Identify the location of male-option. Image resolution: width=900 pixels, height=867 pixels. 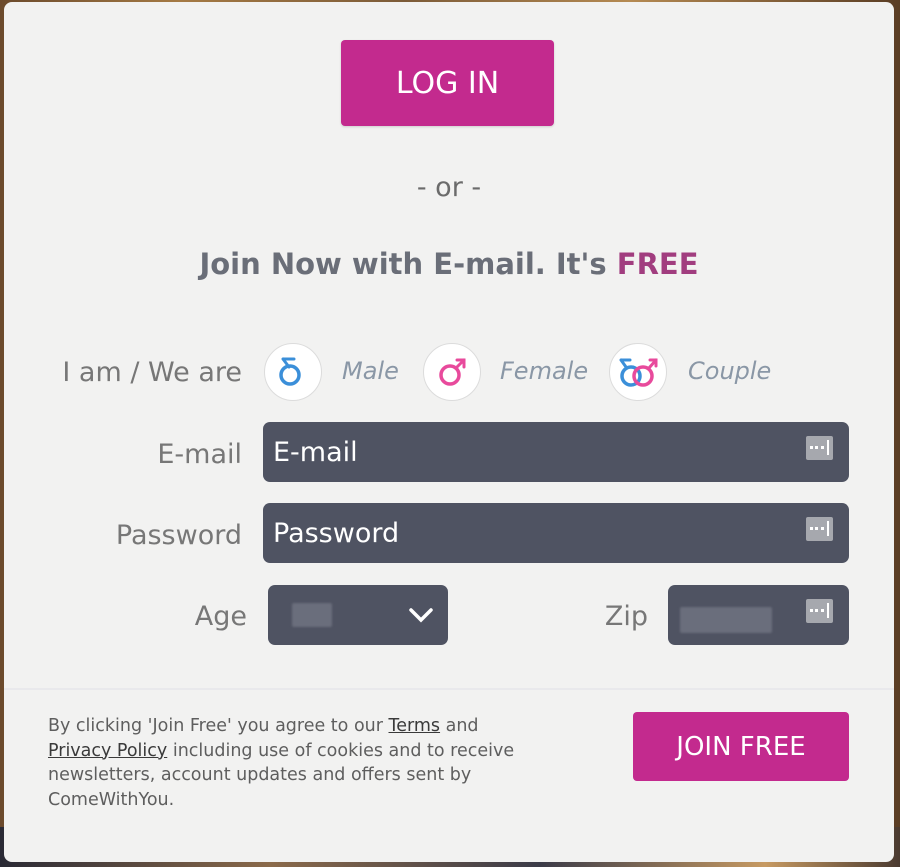
(293, 372).